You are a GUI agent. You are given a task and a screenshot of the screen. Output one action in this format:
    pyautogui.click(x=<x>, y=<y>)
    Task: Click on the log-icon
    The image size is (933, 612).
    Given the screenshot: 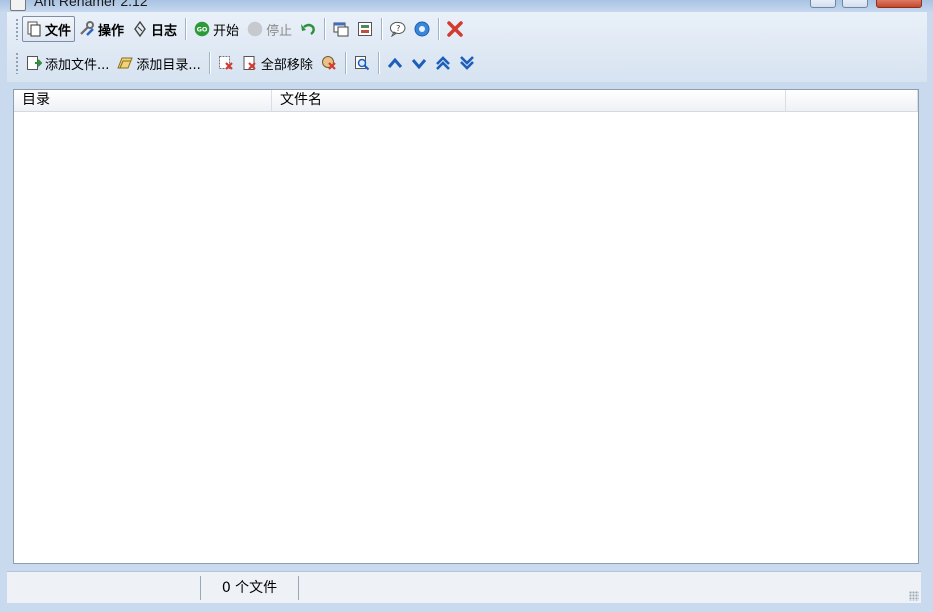 What is the action you would take?
    pyautogui.click(x=140, y=29)
    